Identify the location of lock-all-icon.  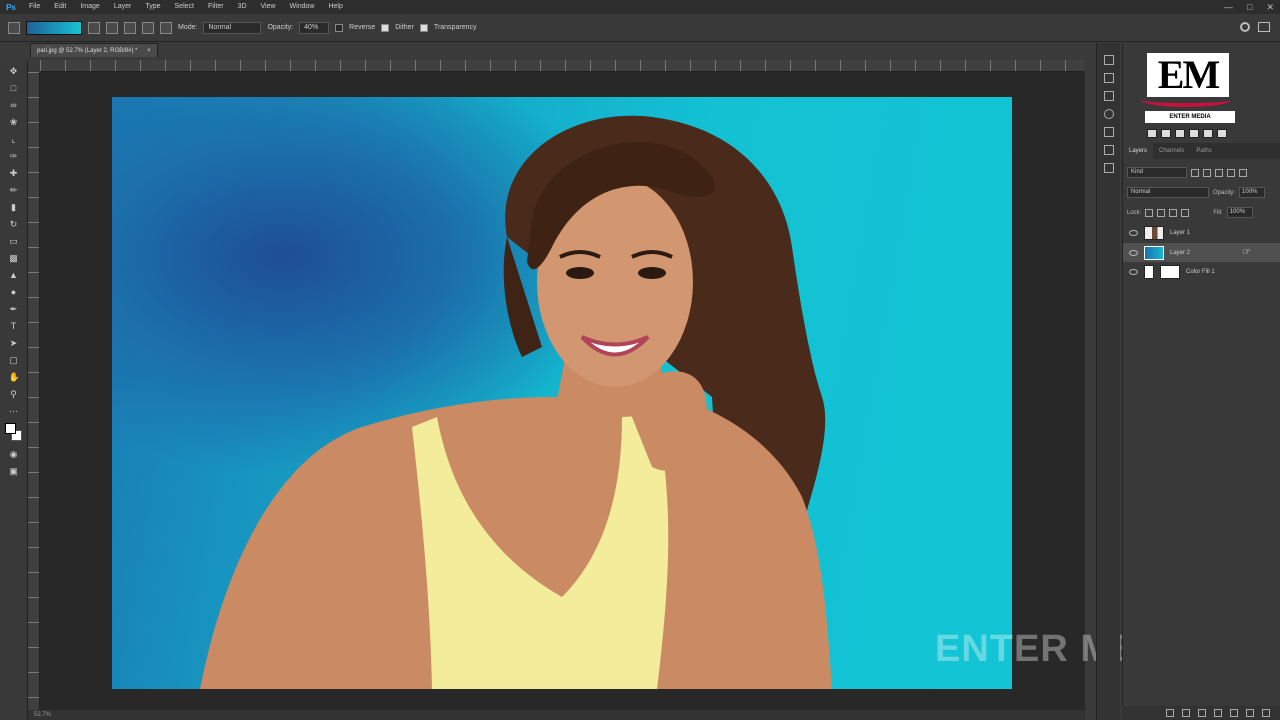
(1185, 212).